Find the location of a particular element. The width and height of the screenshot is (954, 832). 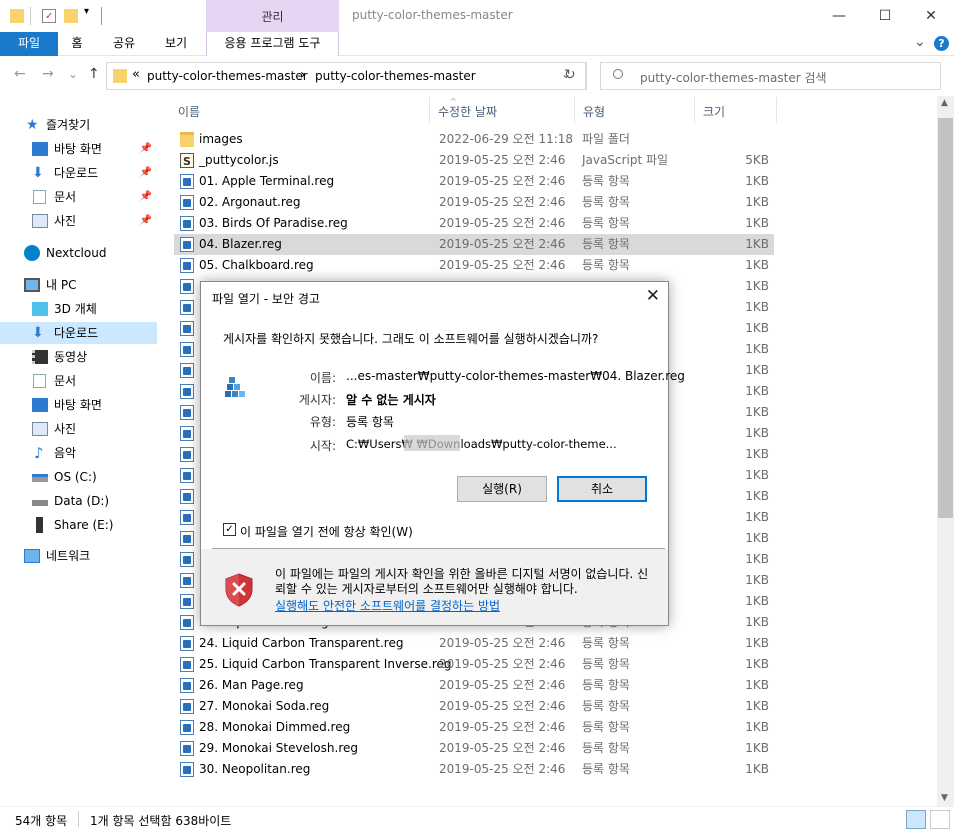

tab-application-tools: 응용 프로그램 도구 is located at coordinates (272, 44).